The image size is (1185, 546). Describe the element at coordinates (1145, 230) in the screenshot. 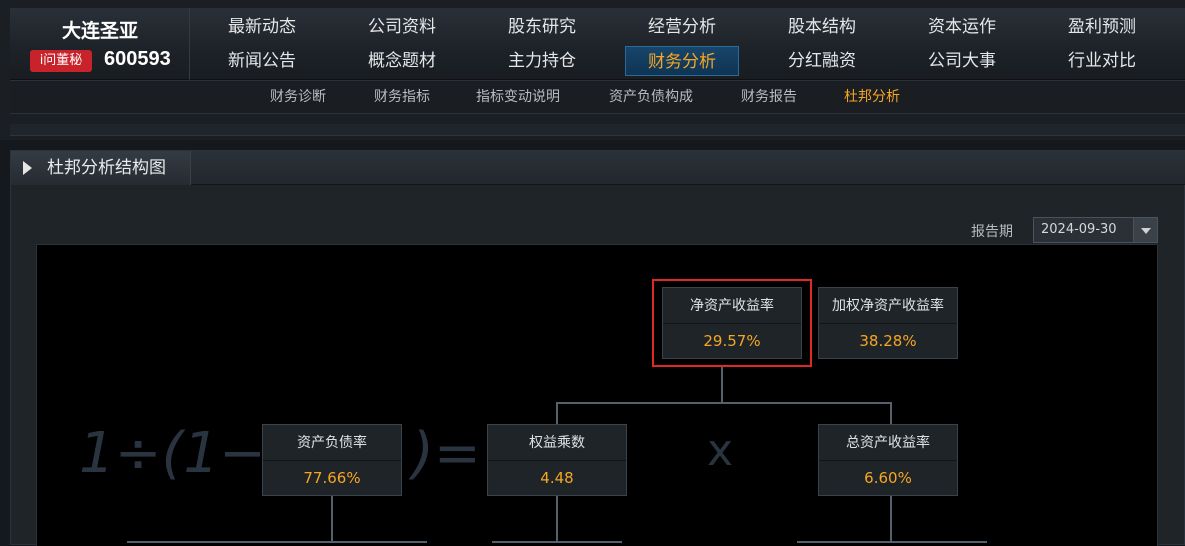

I see `dropdown-arrow-icon` at that location.